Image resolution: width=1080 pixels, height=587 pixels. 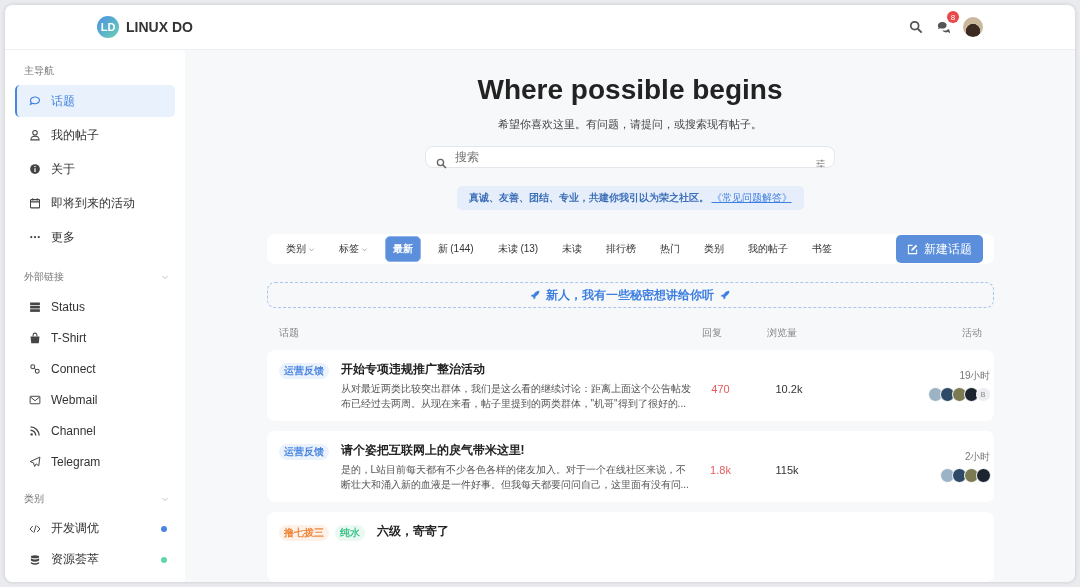 I want to click on user-avatar, so click(x=973, y=27).